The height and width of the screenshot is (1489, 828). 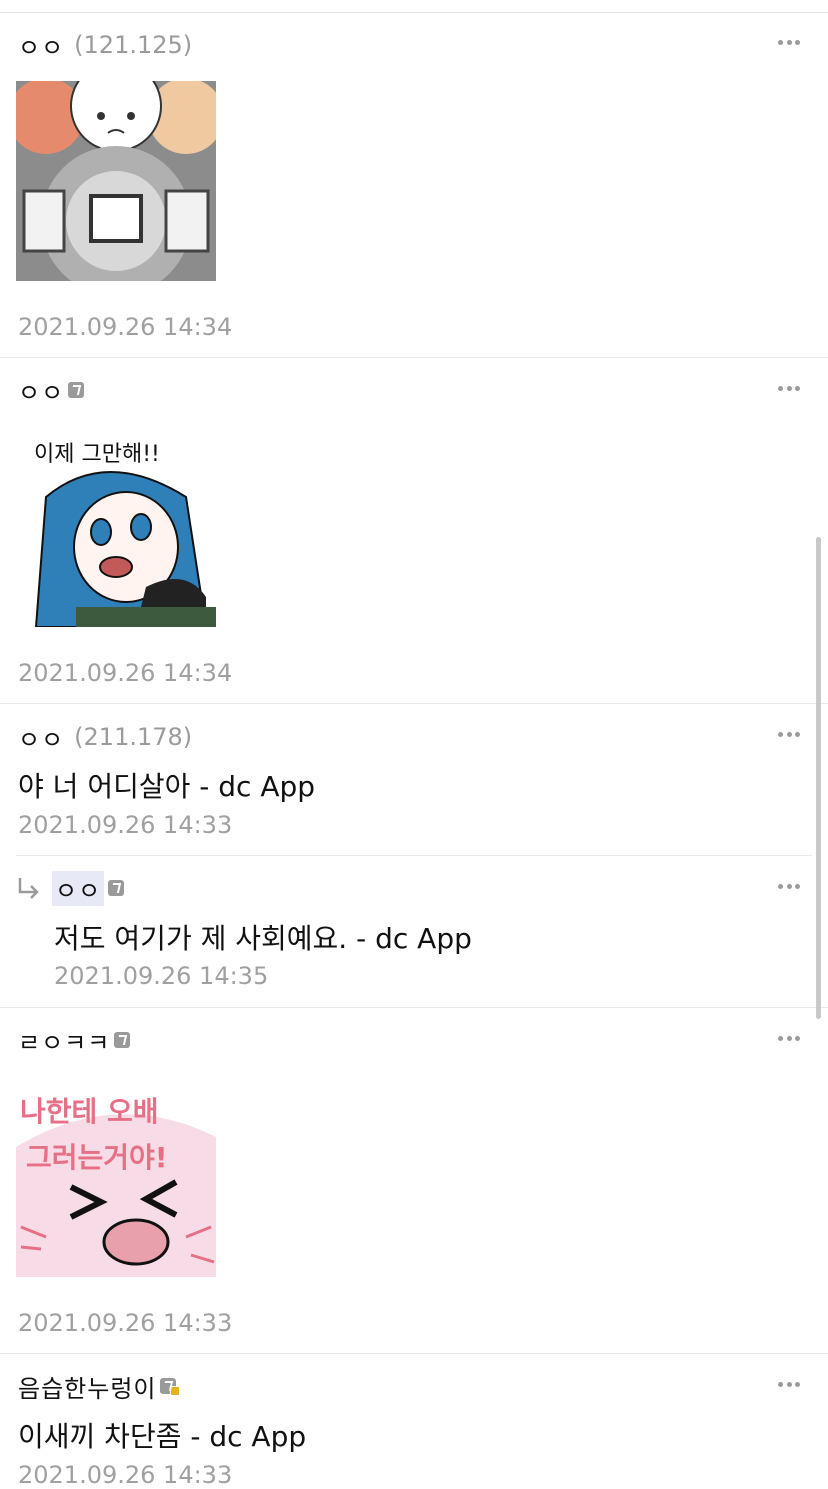 What do you see at coordinates (97, 1157) in the screenshot?
I see `sticker-caption-line2: 그러는거야!` at bounding box center [97, 1157].